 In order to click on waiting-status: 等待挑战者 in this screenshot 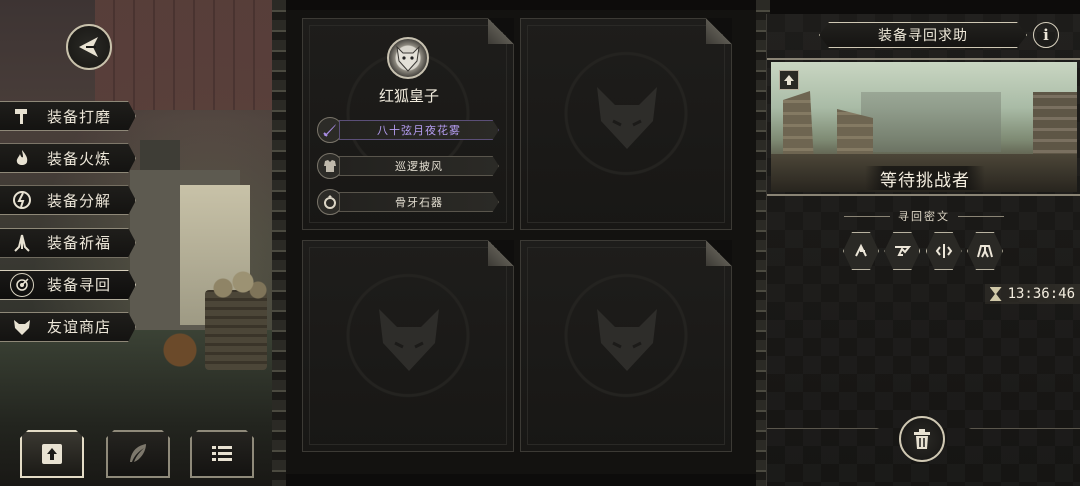, I will do `click(925, 178)`.